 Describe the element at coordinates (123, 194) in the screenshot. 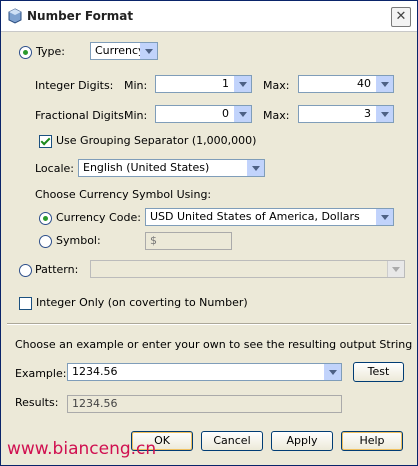

I see `currency-symbol-heading: Choose Currency Symbol Using:` at that location.